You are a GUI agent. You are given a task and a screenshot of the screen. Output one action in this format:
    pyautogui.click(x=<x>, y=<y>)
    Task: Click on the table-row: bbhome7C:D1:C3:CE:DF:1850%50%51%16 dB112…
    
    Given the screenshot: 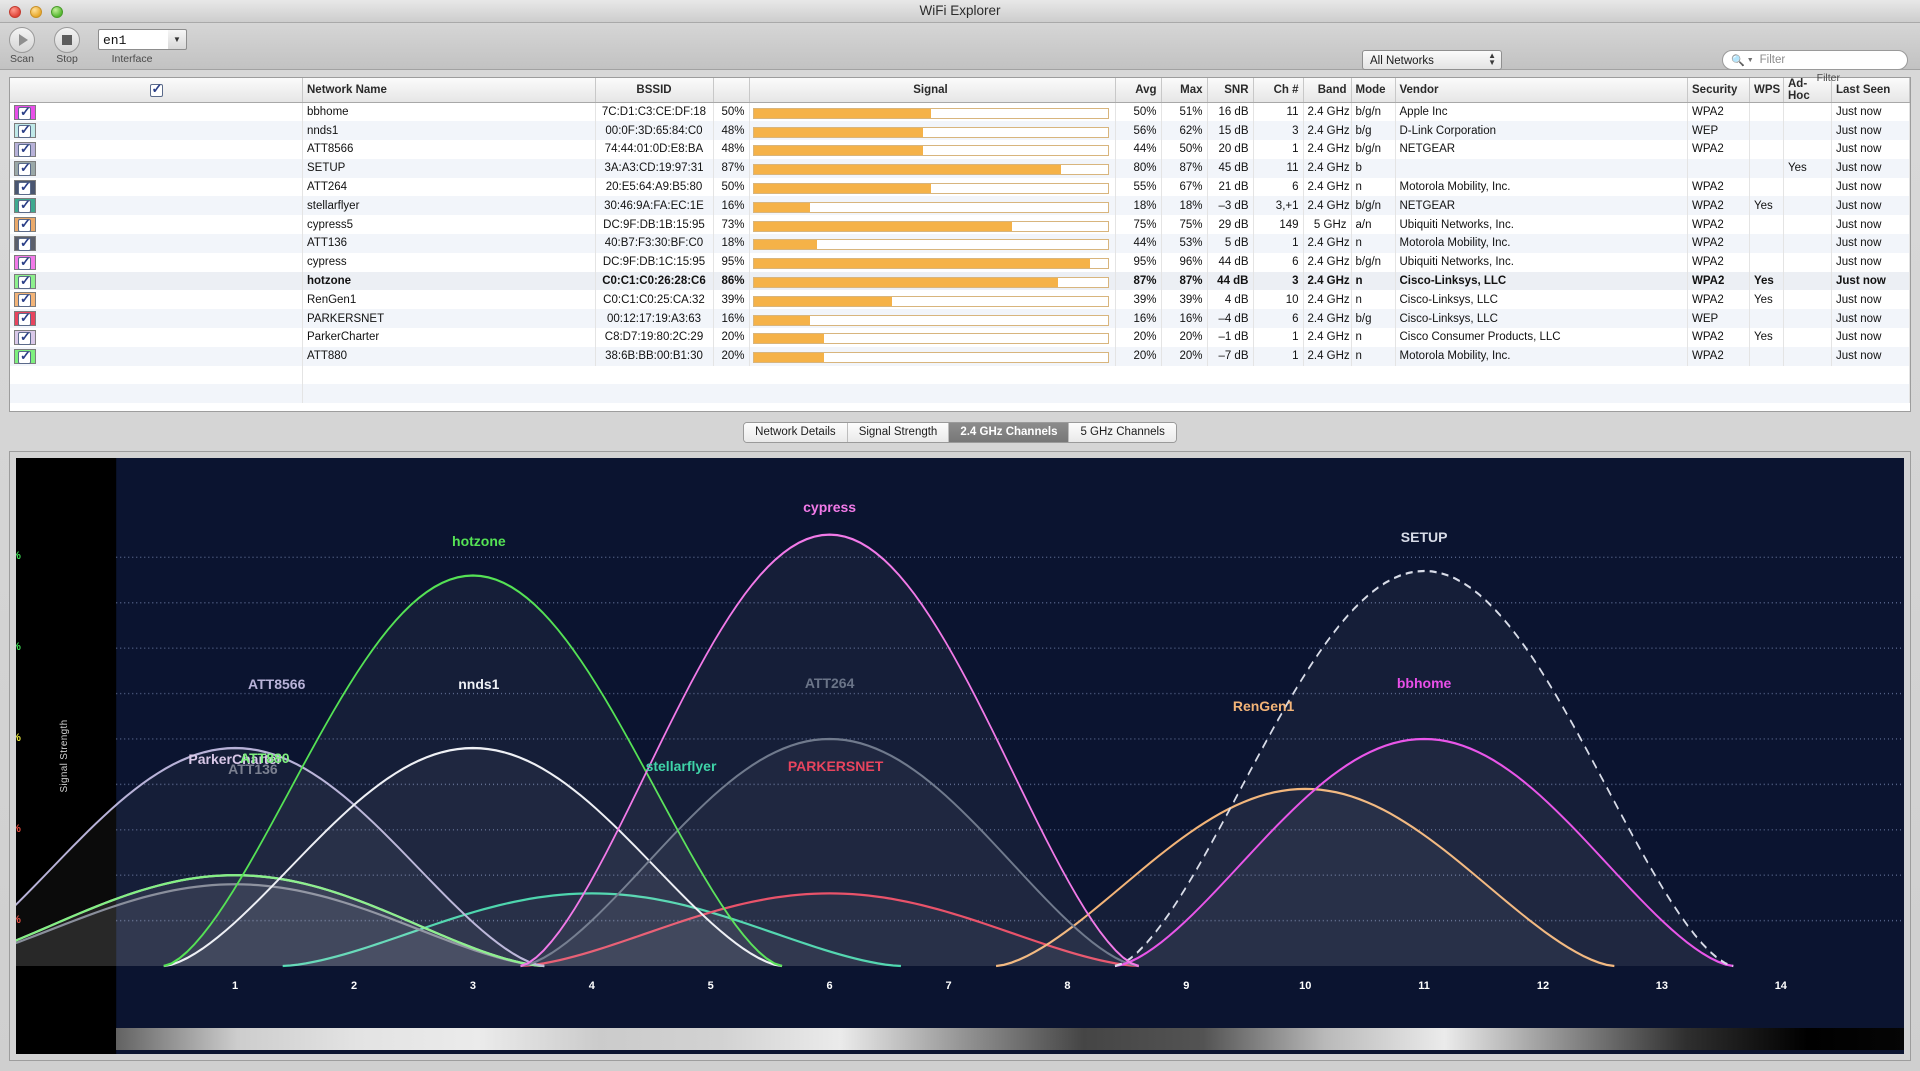 What is the action you would take?
    pyautogui.click(x=960, y=112)
    